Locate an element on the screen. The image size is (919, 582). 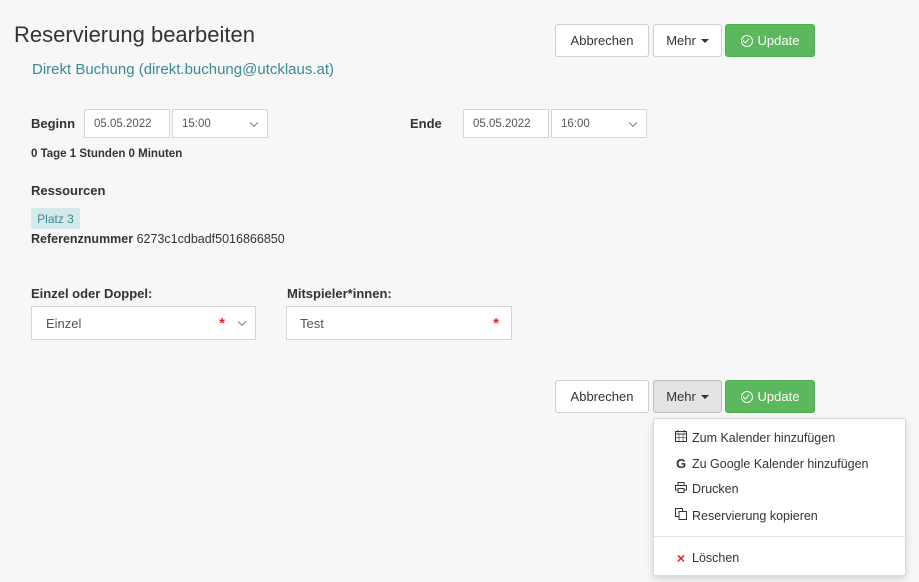
menu-item-copy-reservation: Reservierung kopieren is located at coordinates (746, 515).